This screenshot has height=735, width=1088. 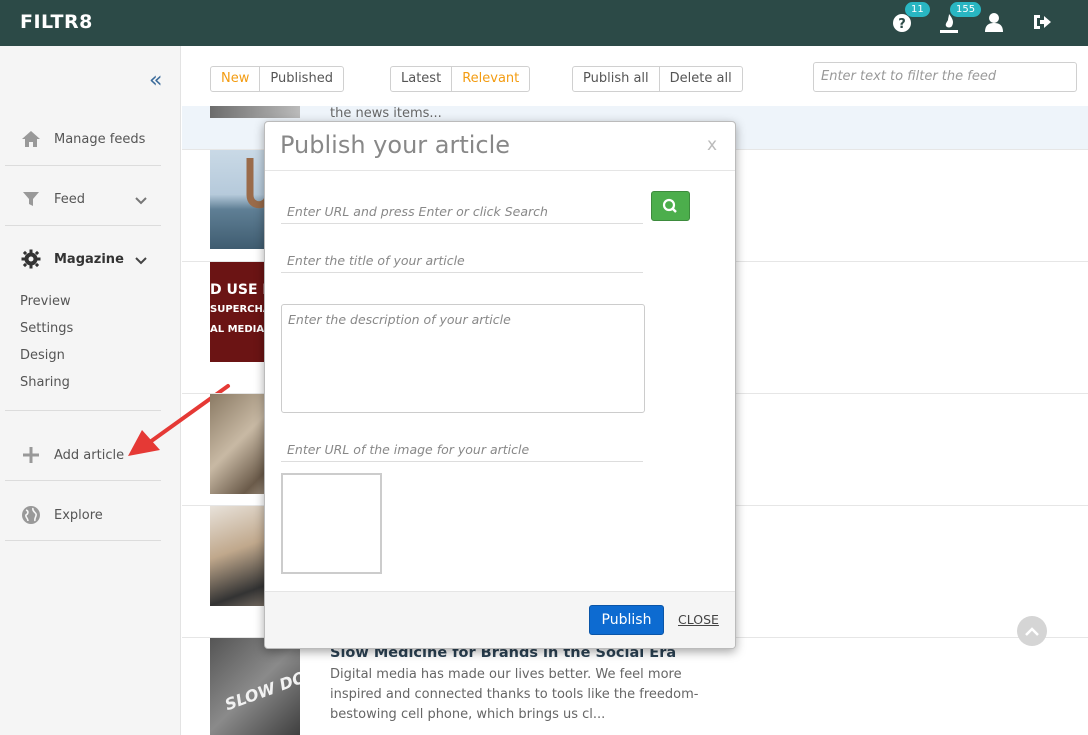 I want to click on top-navbar: FILTR8 ? 11 155, so click(x=544, y=23).